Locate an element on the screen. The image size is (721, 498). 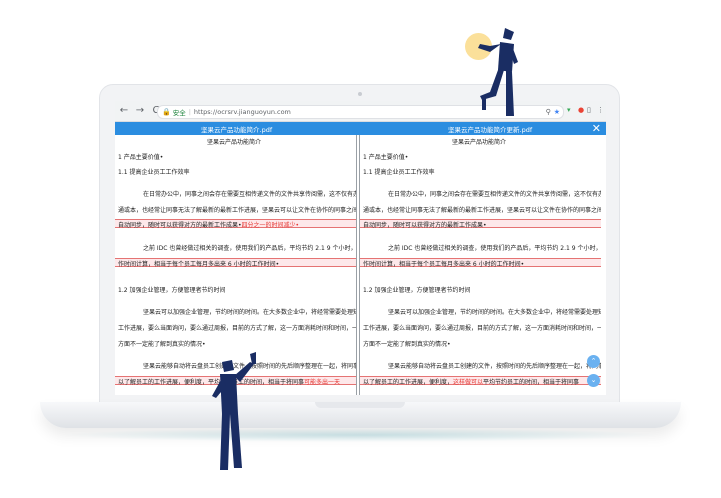
save-page-icon: ▯ is located at coordinates (589, 110).